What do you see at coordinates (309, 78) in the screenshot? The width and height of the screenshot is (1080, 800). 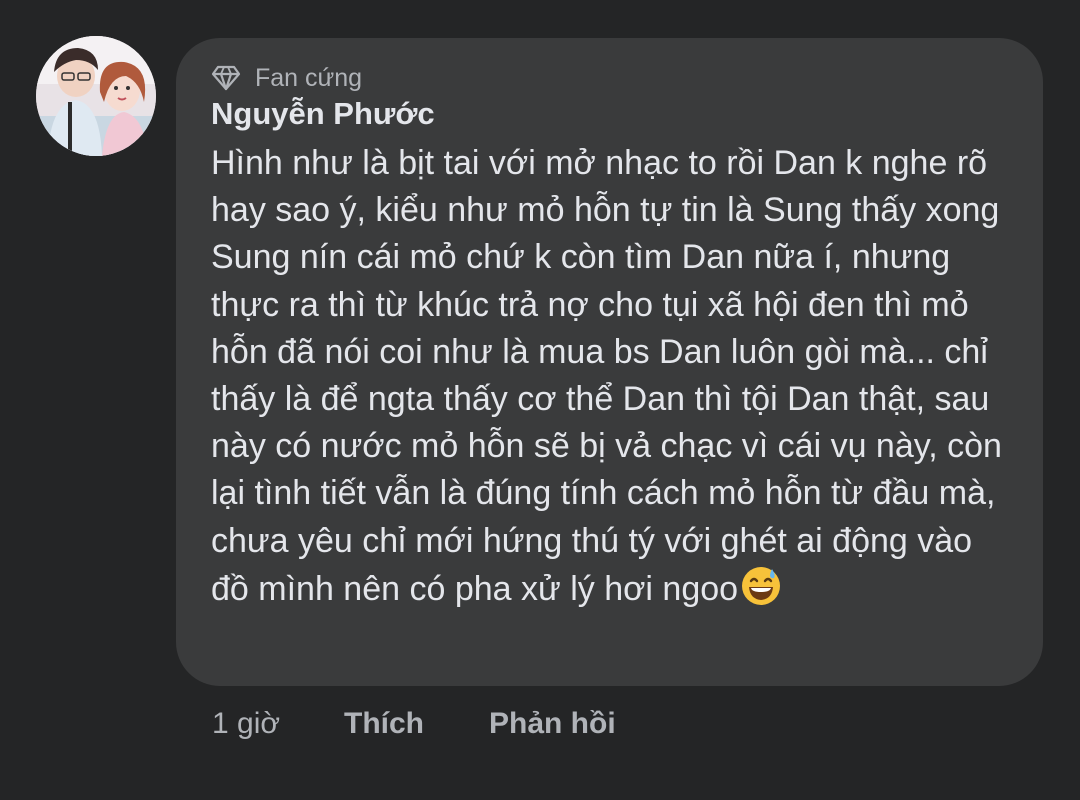 I see `badge-label: Fan cứng` at bounding box center [309, 78].